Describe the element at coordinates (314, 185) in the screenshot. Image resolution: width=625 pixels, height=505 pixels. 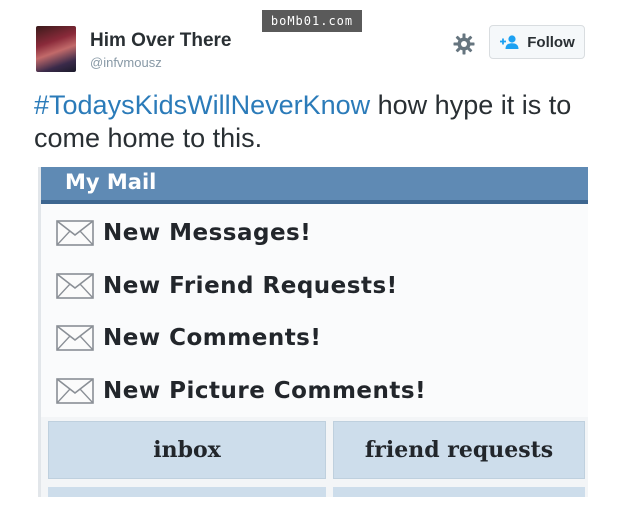
I see `mail-header: My Mail` at that location.